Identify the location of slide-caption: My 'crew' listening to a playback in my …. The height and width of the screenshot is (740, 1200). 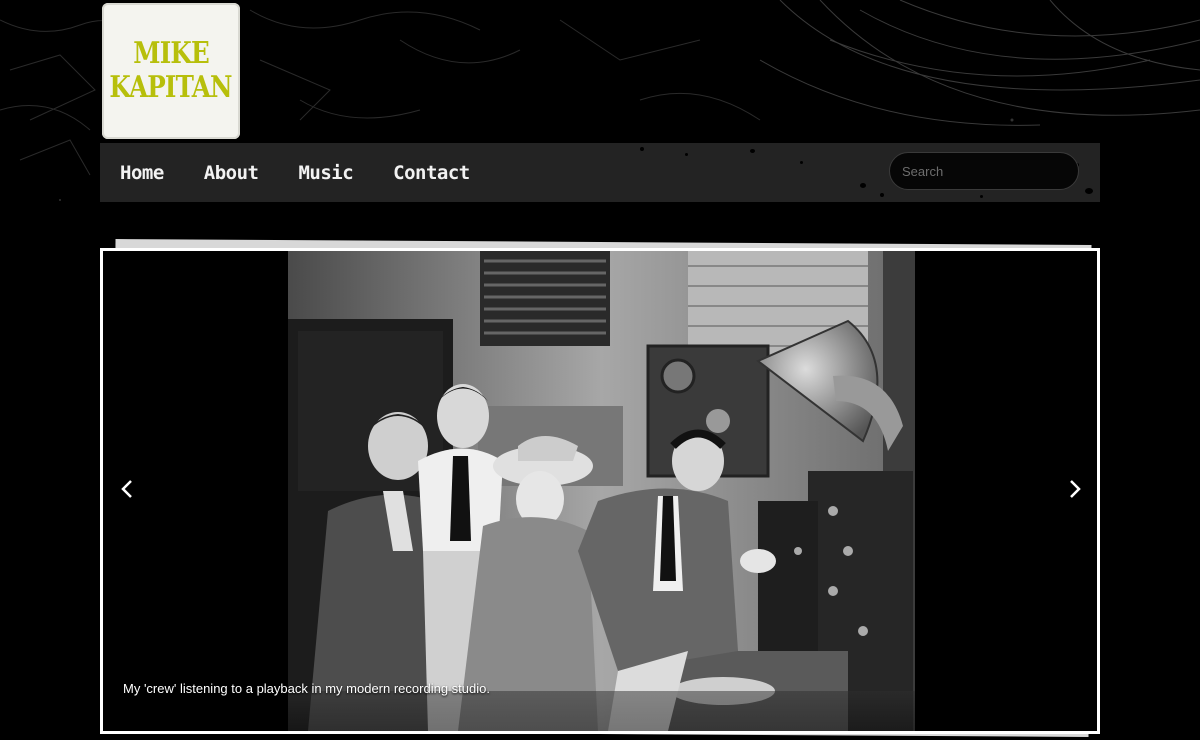
(306, 688).